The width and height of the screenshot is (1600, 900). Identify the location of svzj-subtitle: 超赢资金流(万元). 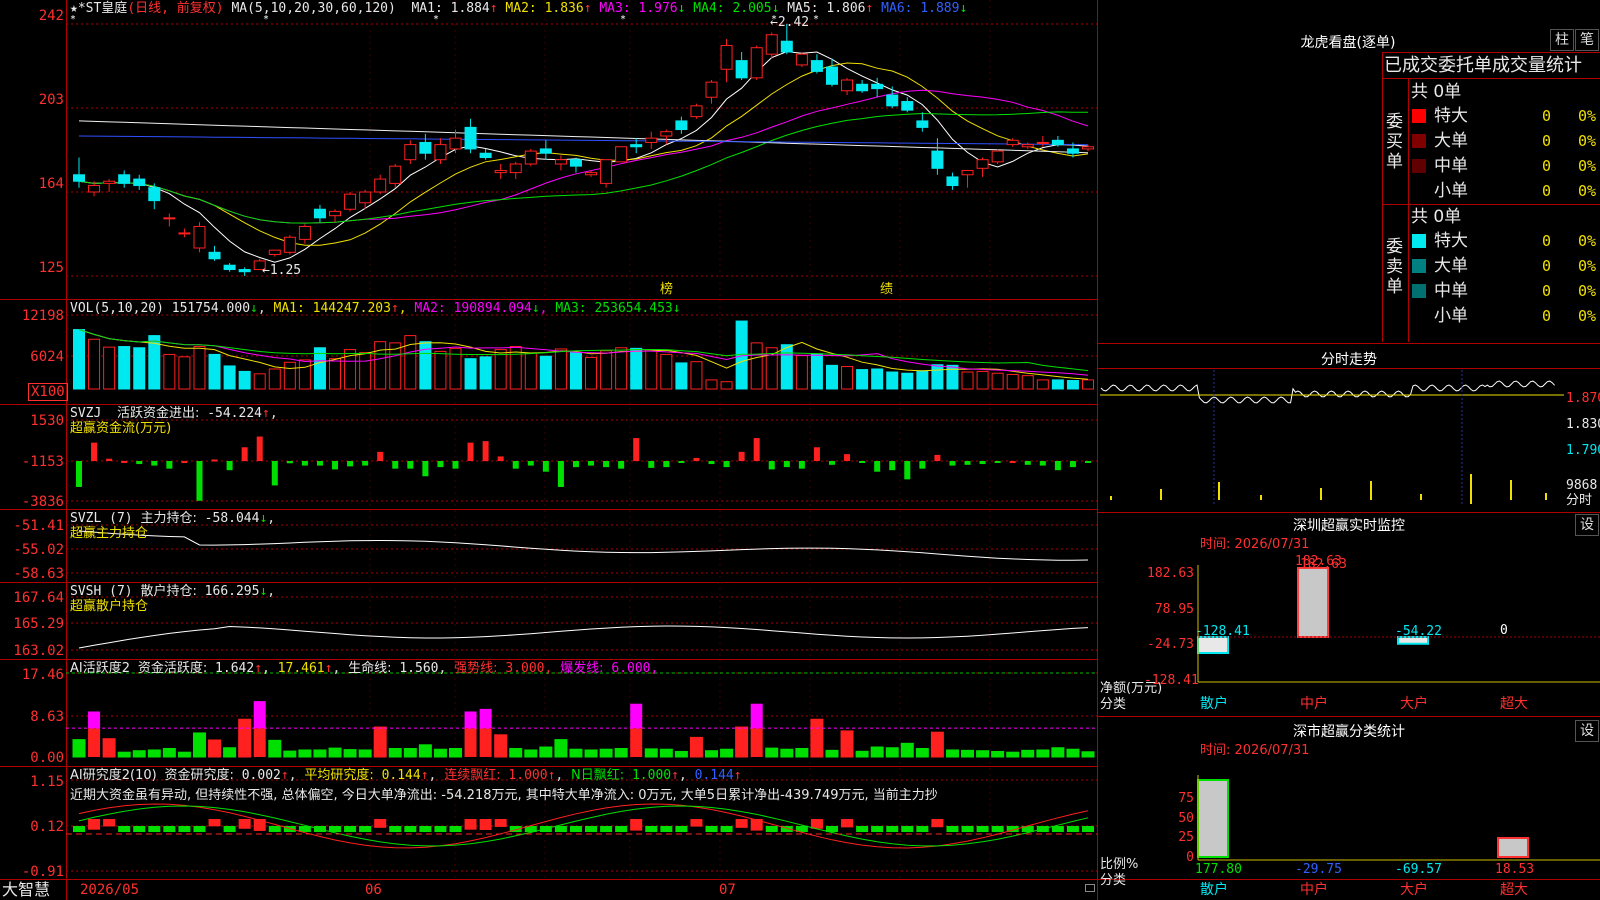
(121, 428).